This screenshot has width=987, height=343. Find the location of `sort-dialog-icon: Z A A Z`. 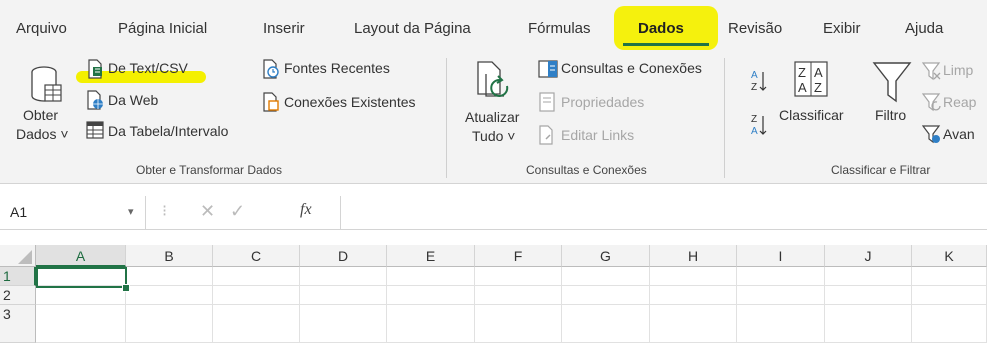

sort-dialog-icon: Z A A Z is located at coordinates (811, 79).